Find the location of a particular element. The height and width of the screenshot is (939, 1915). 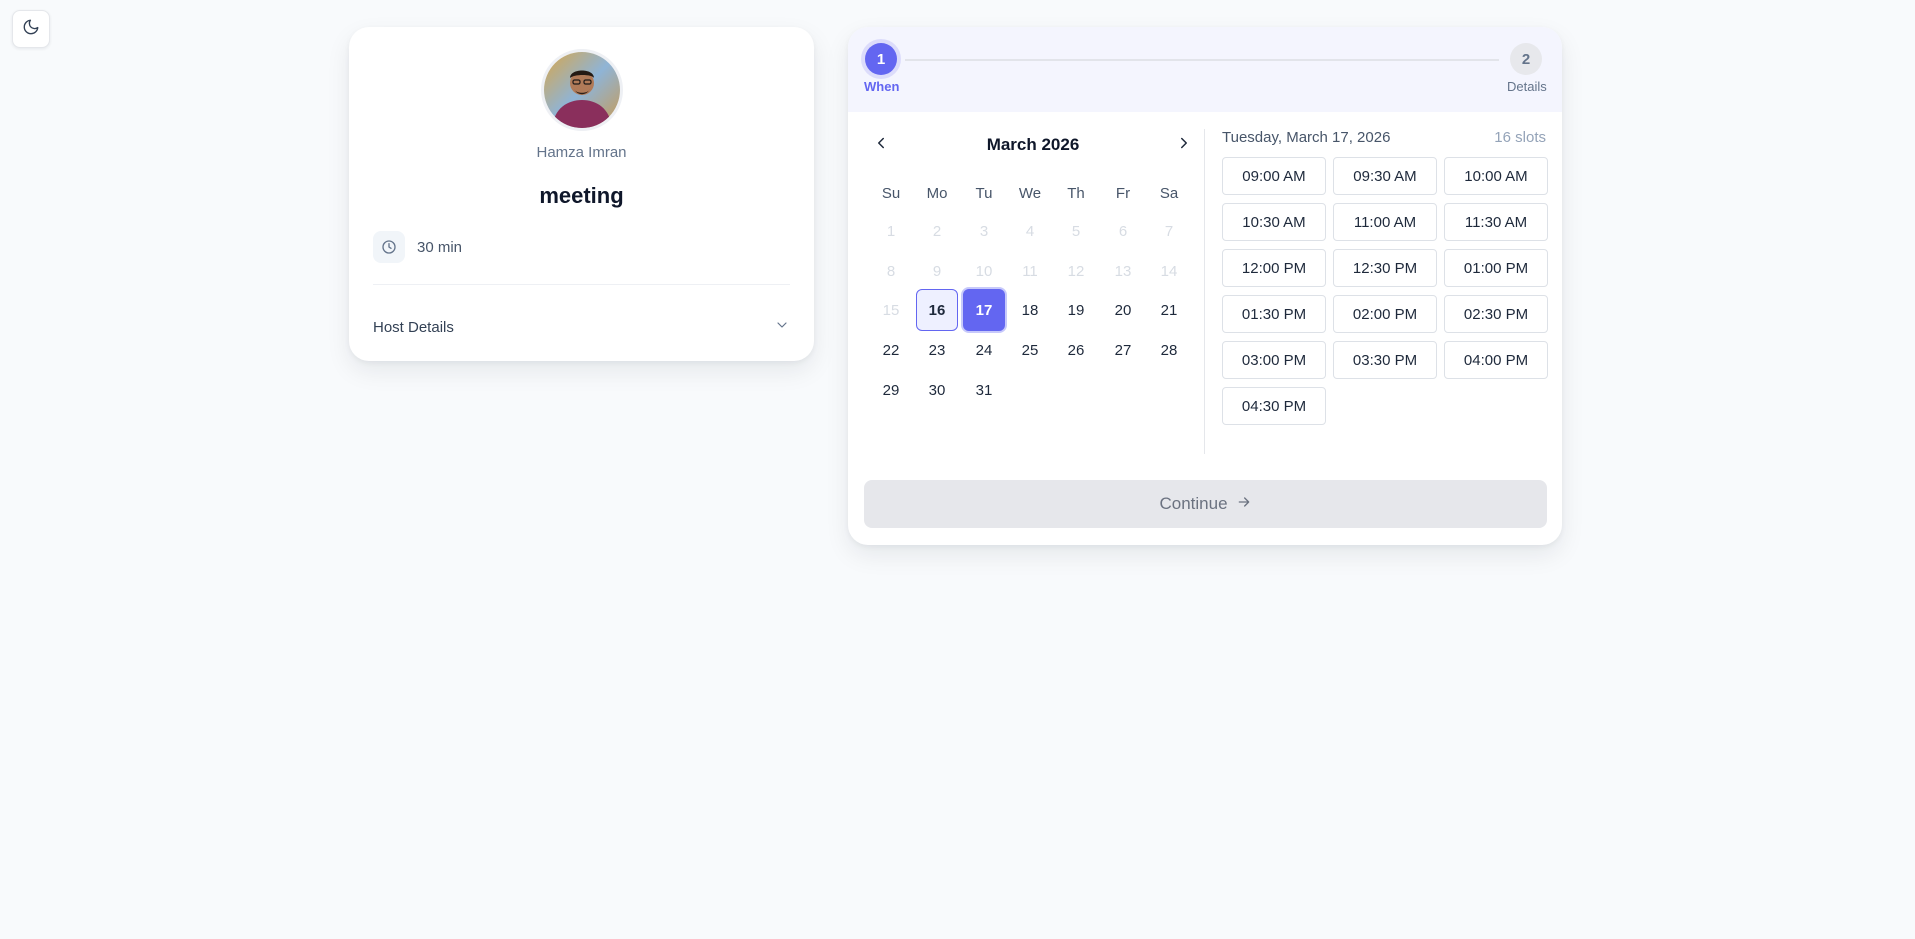

step-1-indicator: 1 is located at coordinates (881, 59).